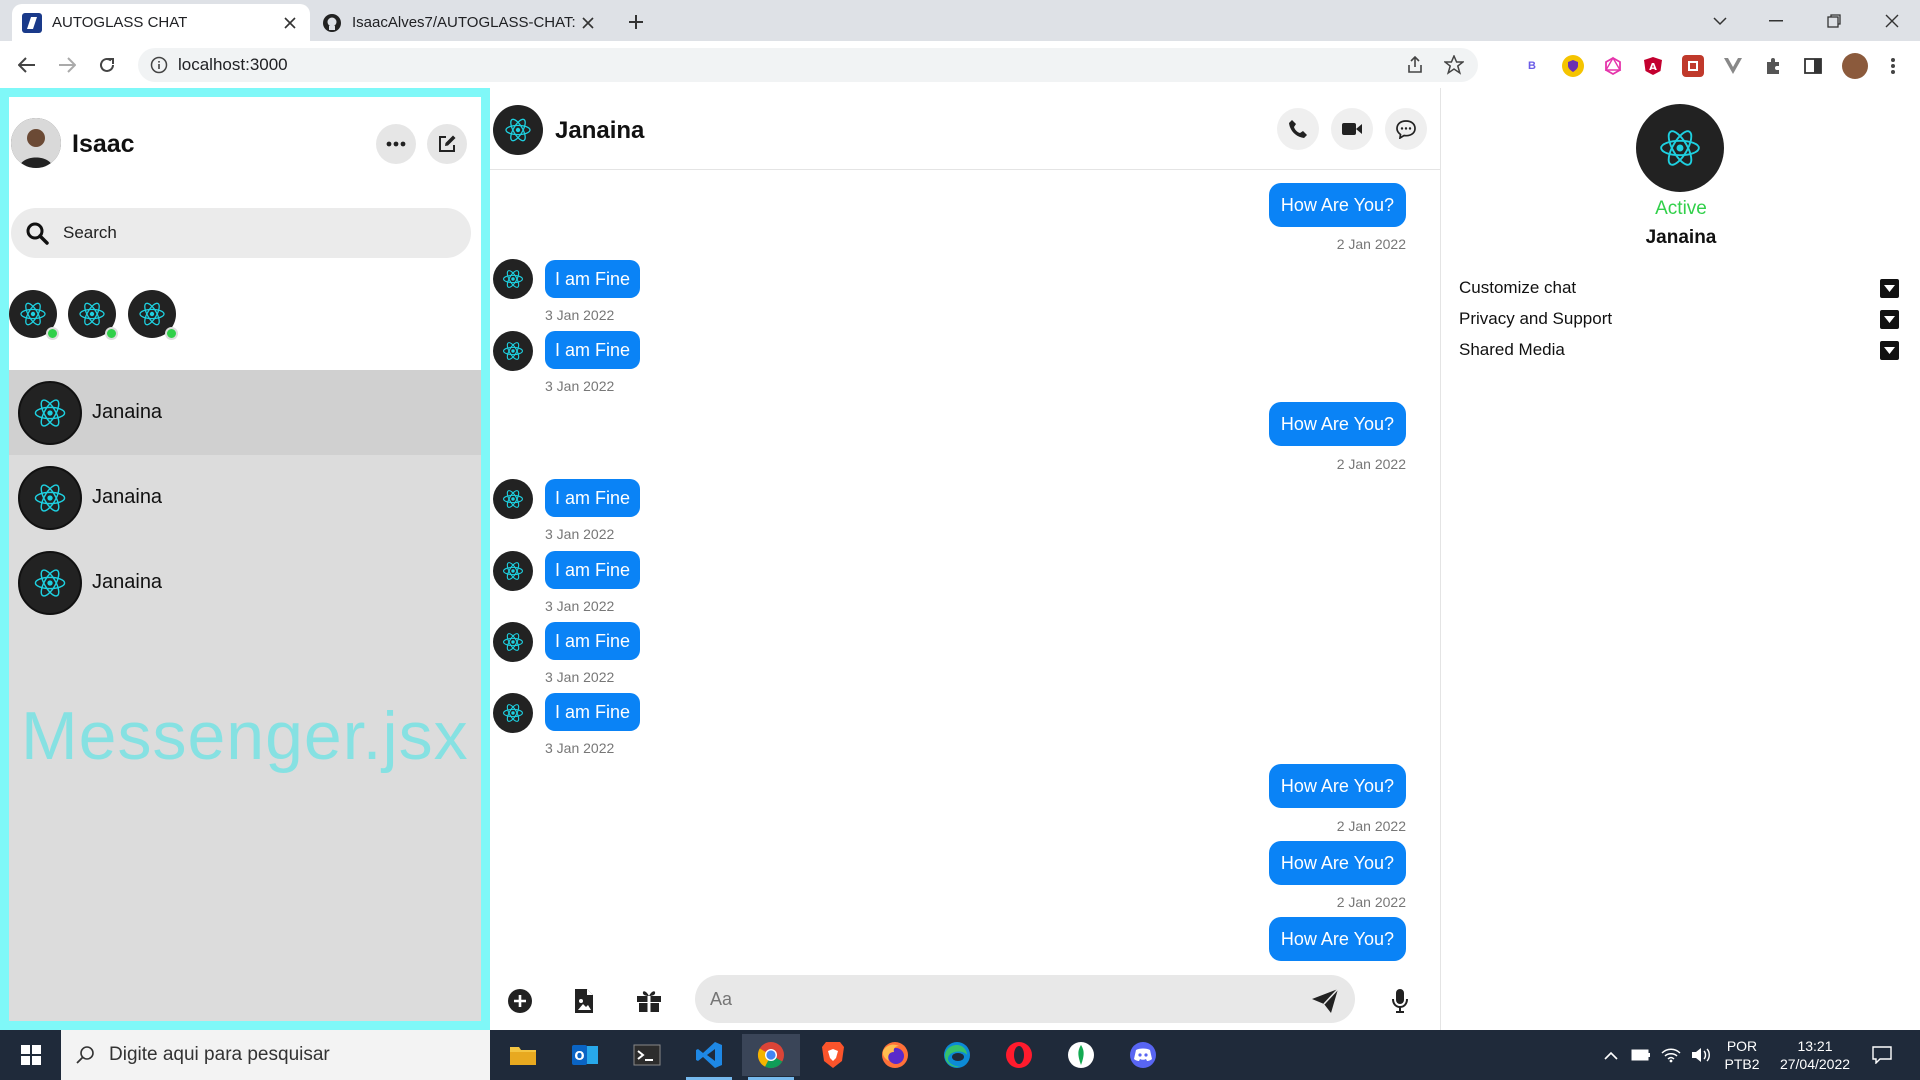 The image size is (1920, 1080). I want to click on edge-icon, so click(957, 1055).